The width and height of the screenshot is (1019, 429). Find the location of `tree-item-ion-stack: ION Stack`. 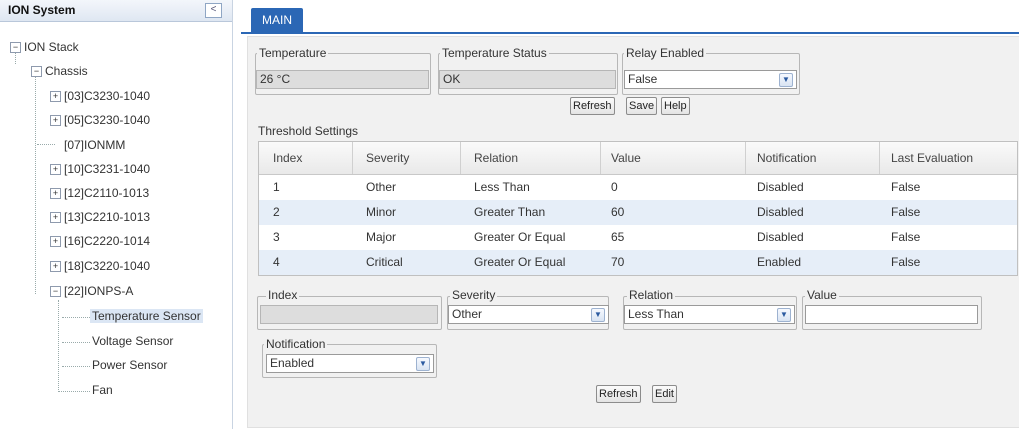

tree-item-ion-stack: ION Stack is located at coordinates (51, 47).